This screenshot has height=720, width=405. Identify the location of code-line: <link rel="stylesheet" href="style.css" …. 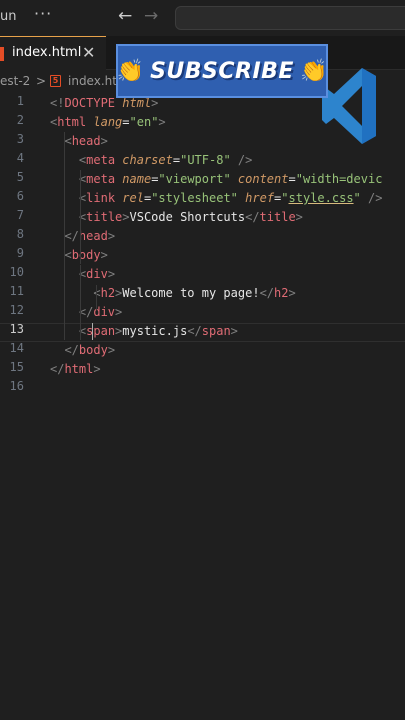
(216, 198).